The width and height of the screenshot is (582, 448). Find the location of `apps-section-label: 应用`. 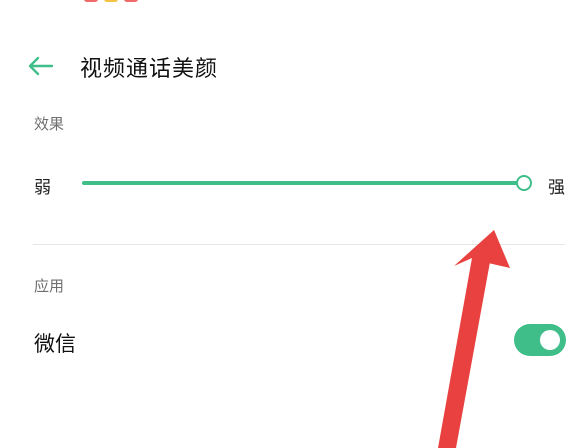

apps-section-label: 应用 is located at coordinates (49, 286).